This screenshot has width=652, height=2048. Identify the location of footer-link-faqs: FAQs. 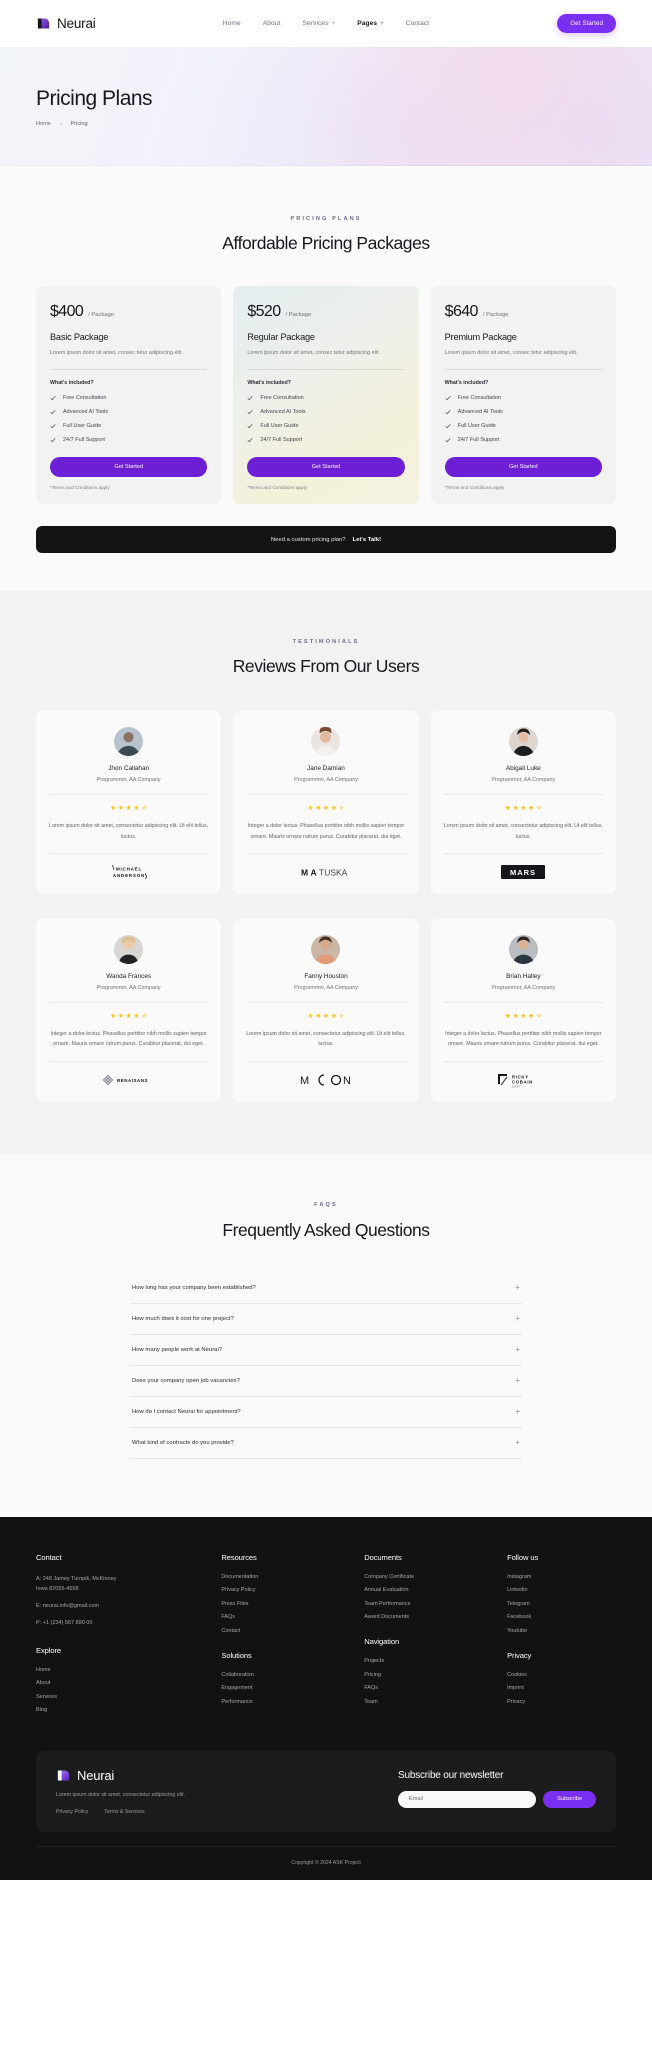
(287, 1617).